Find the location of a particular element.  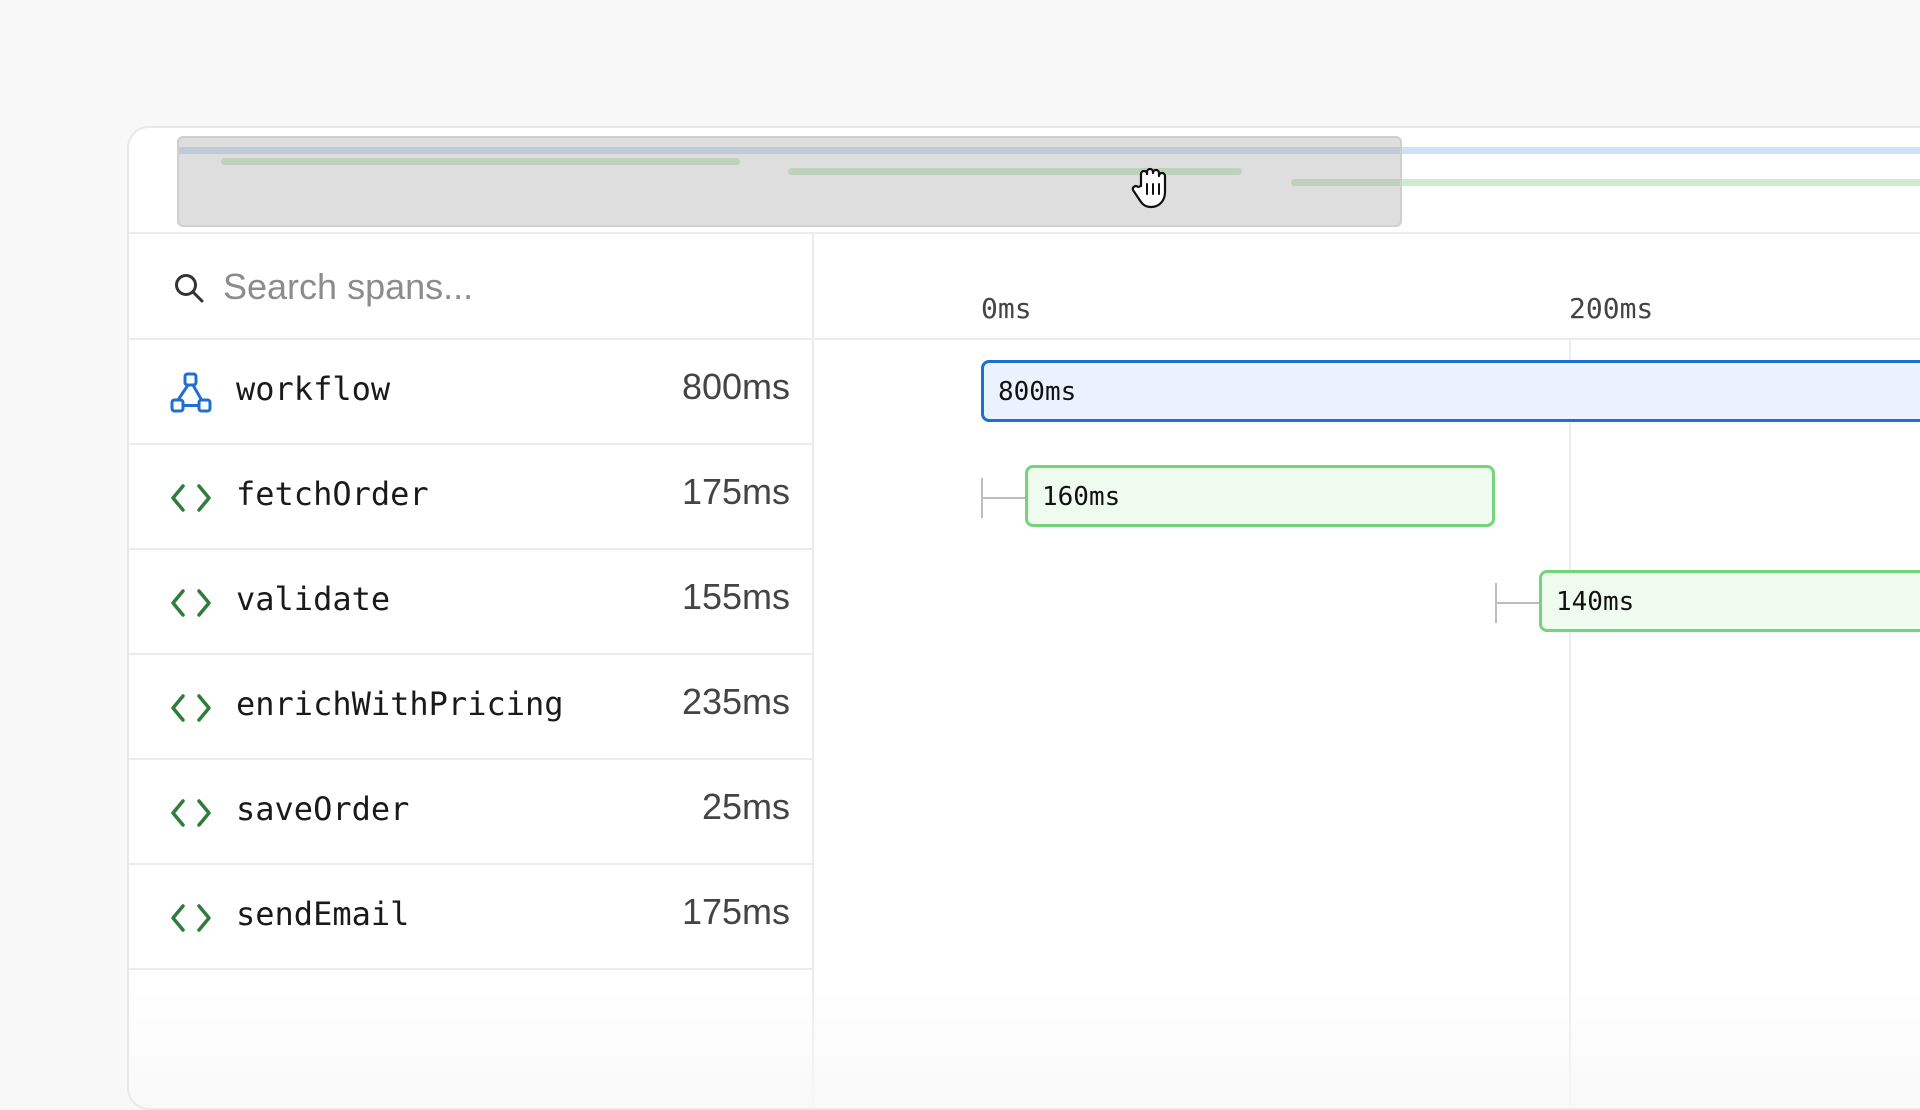

timeline-row-workflow: 800ms is located at coordinates (1367, 392).